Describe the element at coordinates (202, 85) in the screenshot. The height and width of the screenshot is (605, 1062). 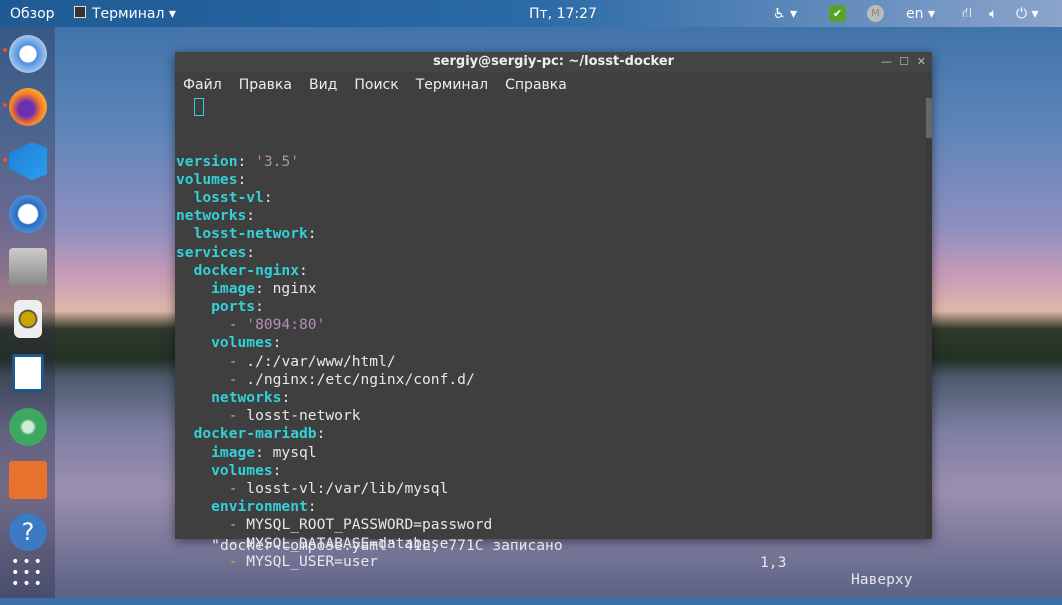
I see `menu-file: Файл` at that location.